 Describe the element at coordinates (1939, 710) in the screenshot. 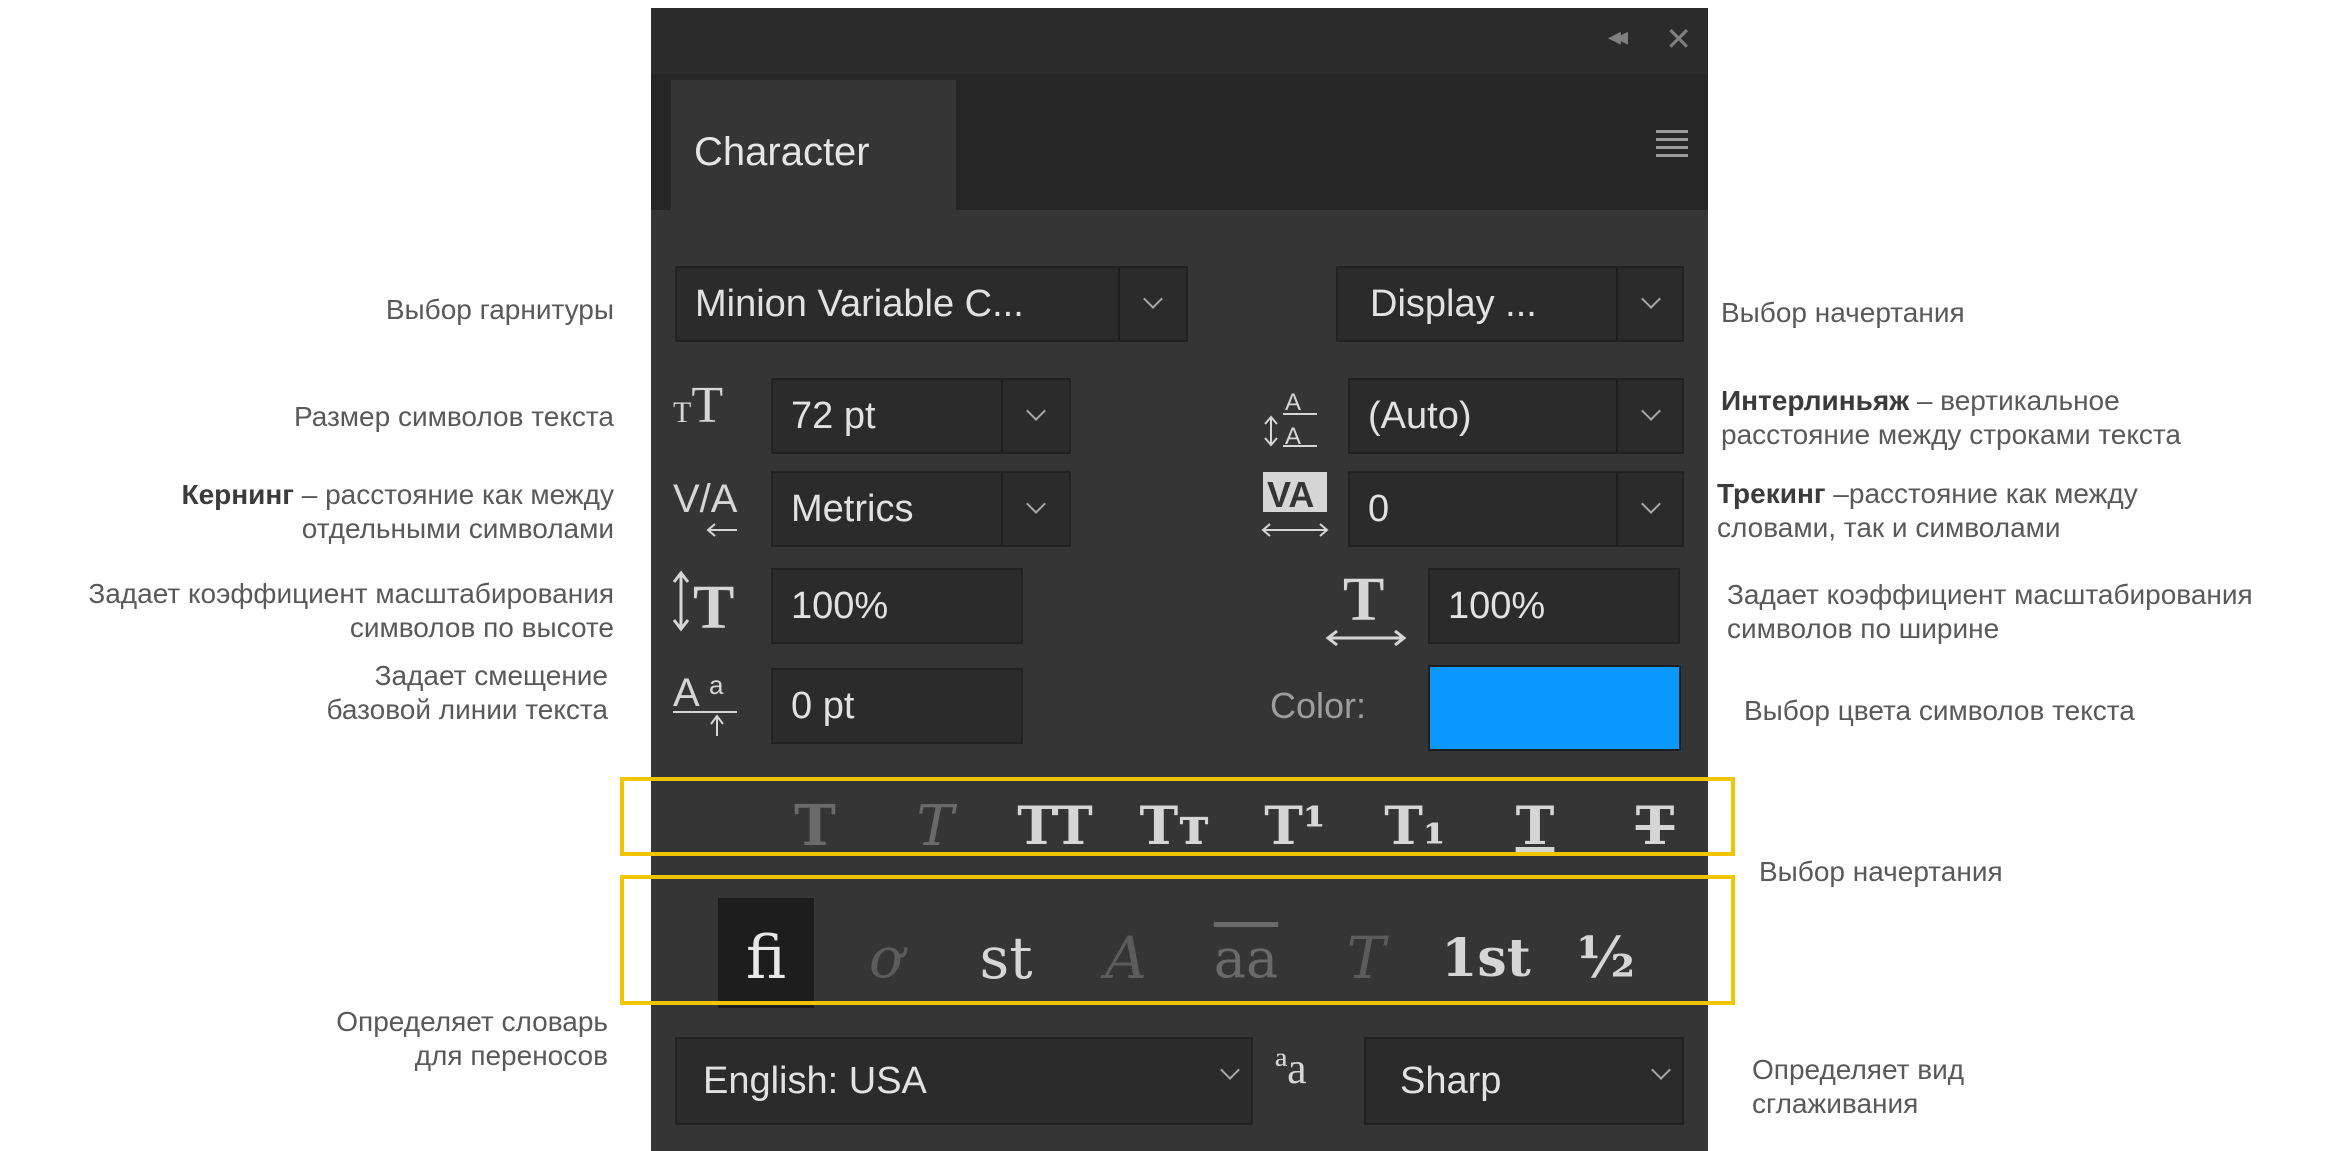

I see `annotation-color: Выбор цвета символов текста` at that location.